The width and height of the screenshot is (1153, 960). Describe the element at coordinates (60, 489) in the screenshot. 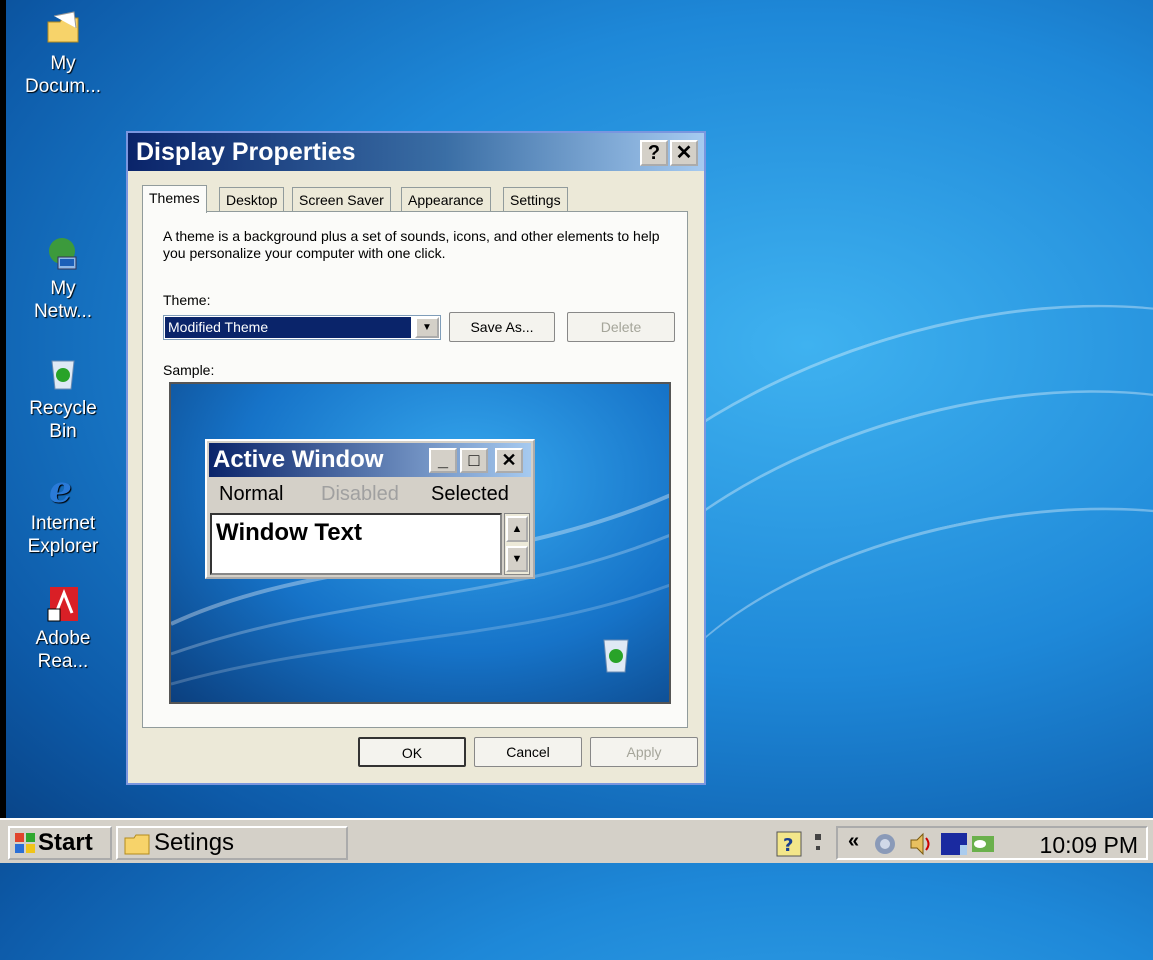

I see `svg-text: e` at that location.